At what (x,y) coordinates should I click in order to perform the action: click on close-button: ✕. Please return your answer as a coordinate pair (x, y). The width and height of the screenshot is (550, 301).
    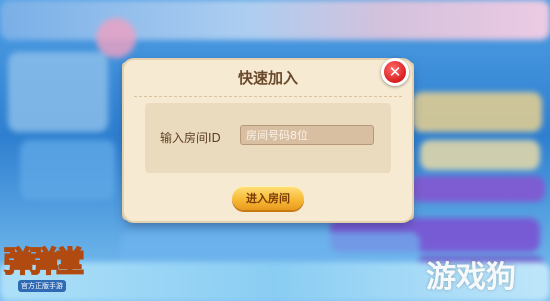
    Looking at the image, I should click on (395, 72).